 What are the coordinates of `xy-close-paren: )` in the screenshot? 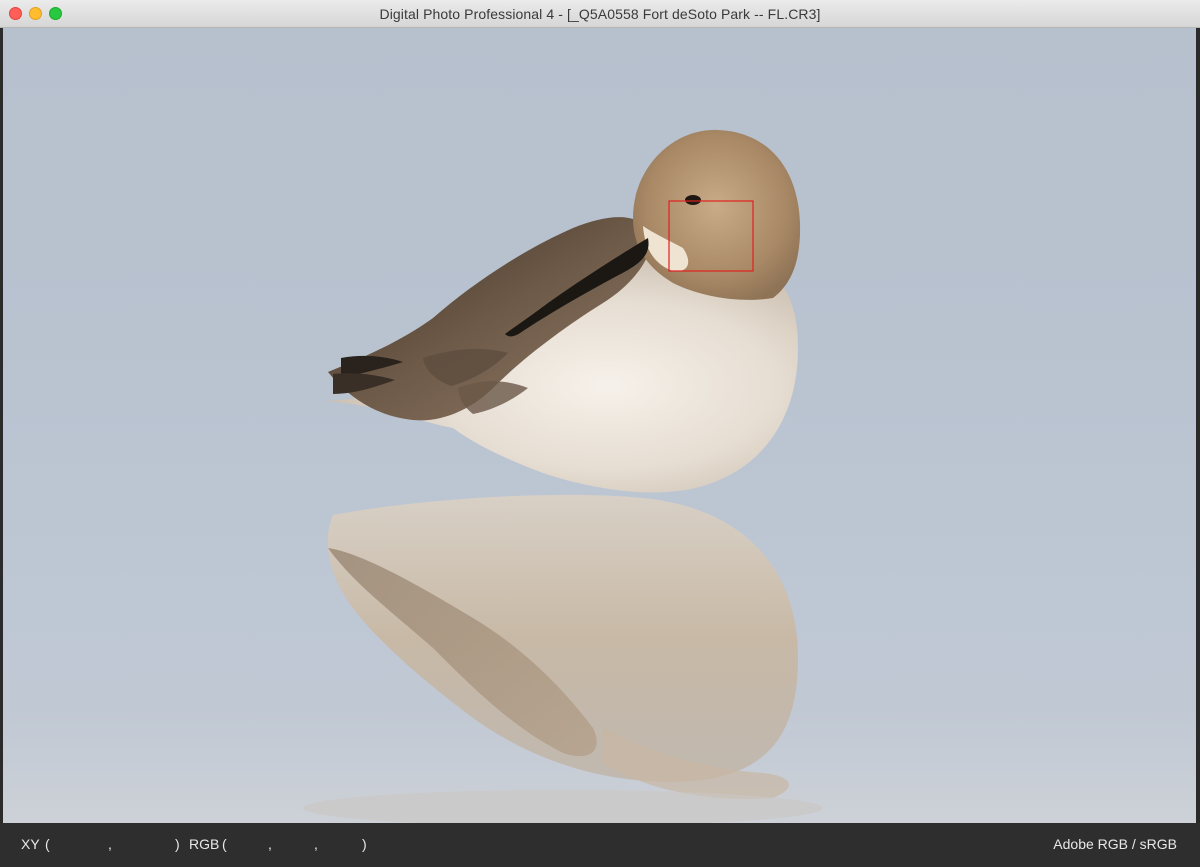 It's located at (177, 844).